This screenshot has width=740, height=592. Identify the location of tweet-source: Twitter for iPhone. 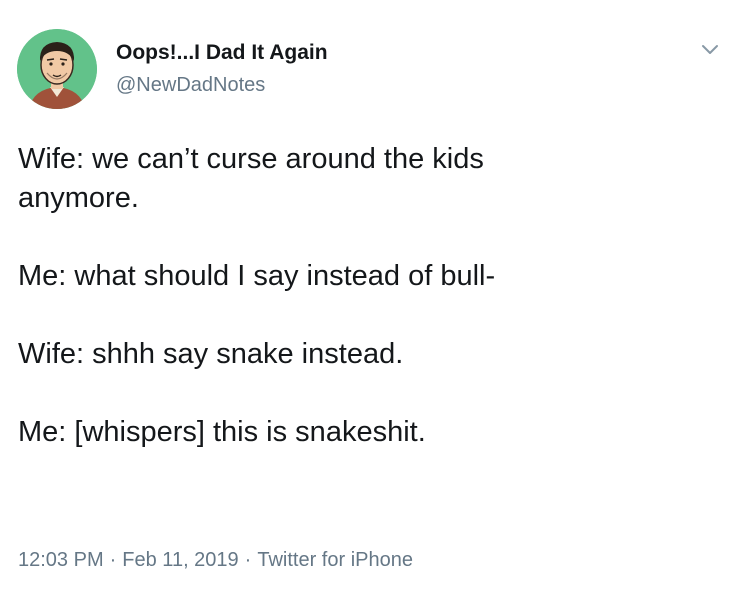
(335, 560).